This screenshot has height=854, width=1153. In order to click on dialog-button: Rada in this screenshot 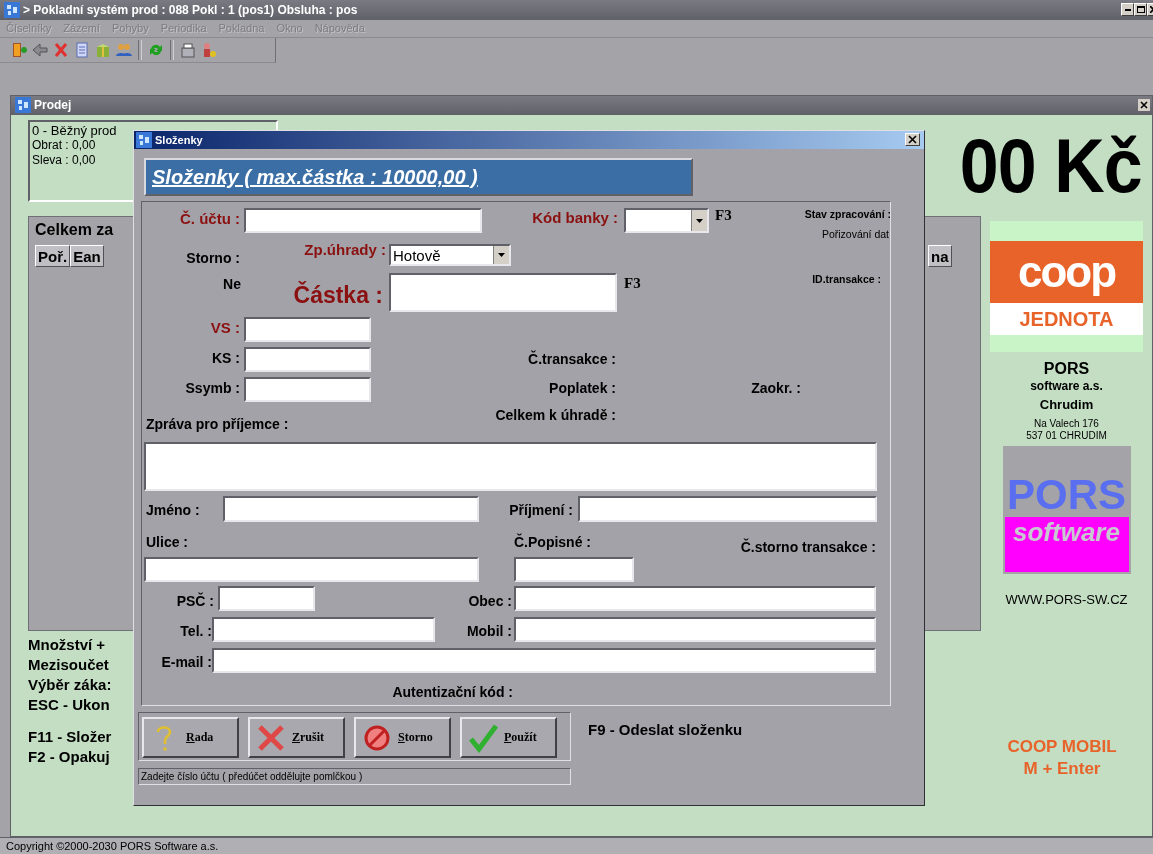, I will do `click(190, 737)`.